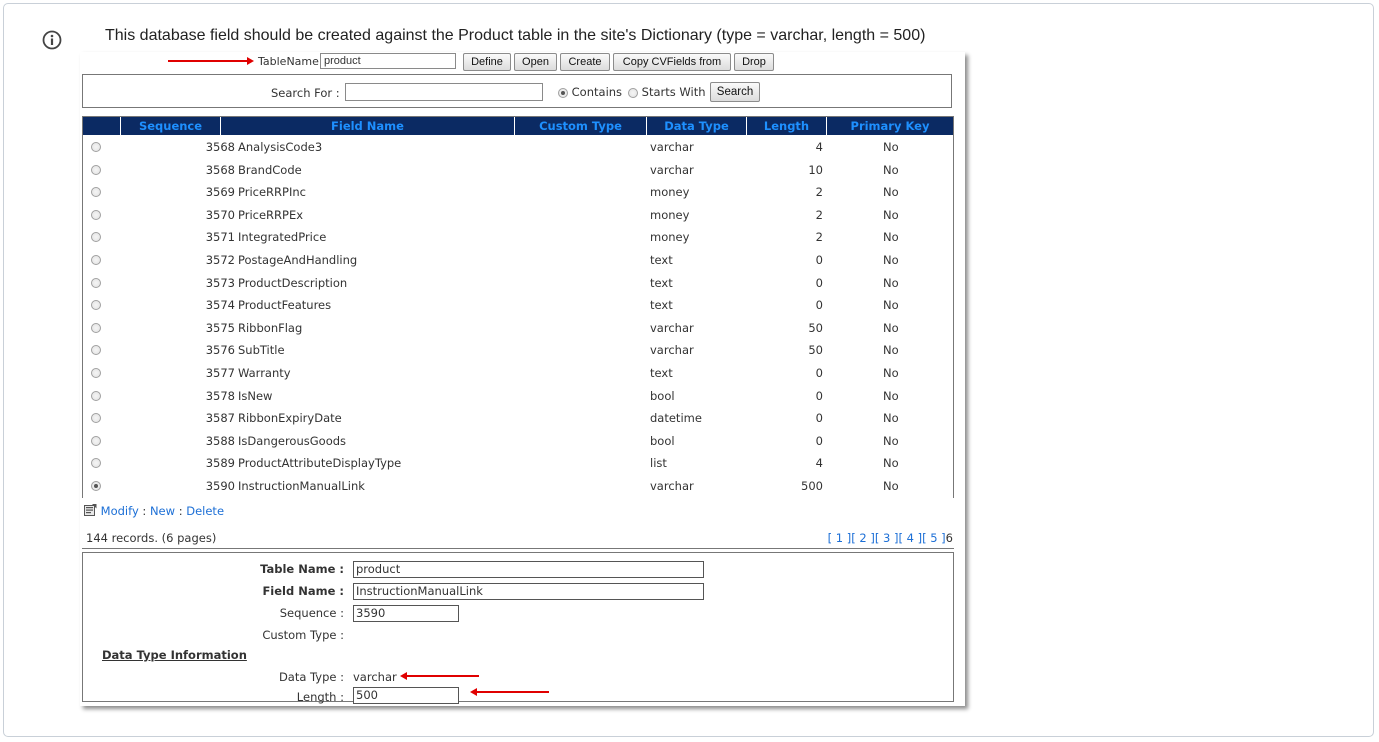  What do you see at coordinates (597, 92) in the screenshot?
I see `contains-label: Contains` at bounding box center [597, 92].